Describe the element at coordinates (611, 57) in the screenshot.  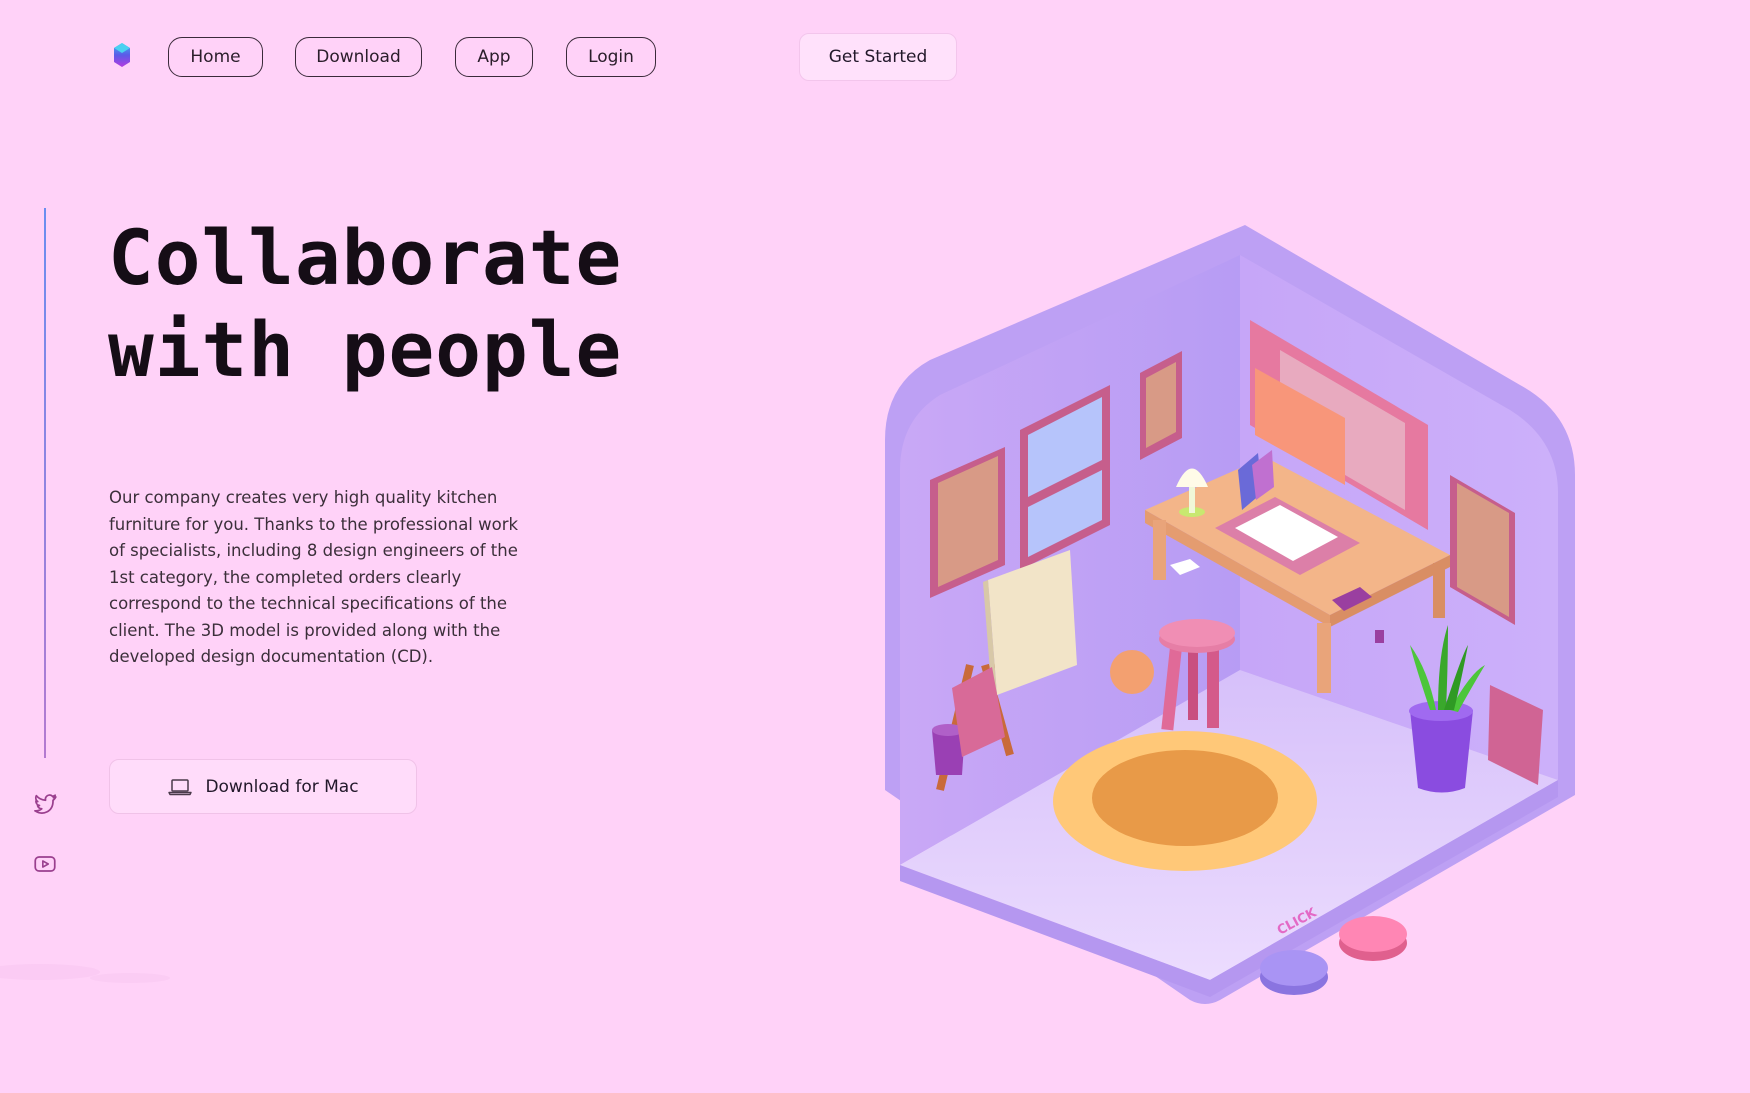
I see `nav-login-button: Login` at that location.